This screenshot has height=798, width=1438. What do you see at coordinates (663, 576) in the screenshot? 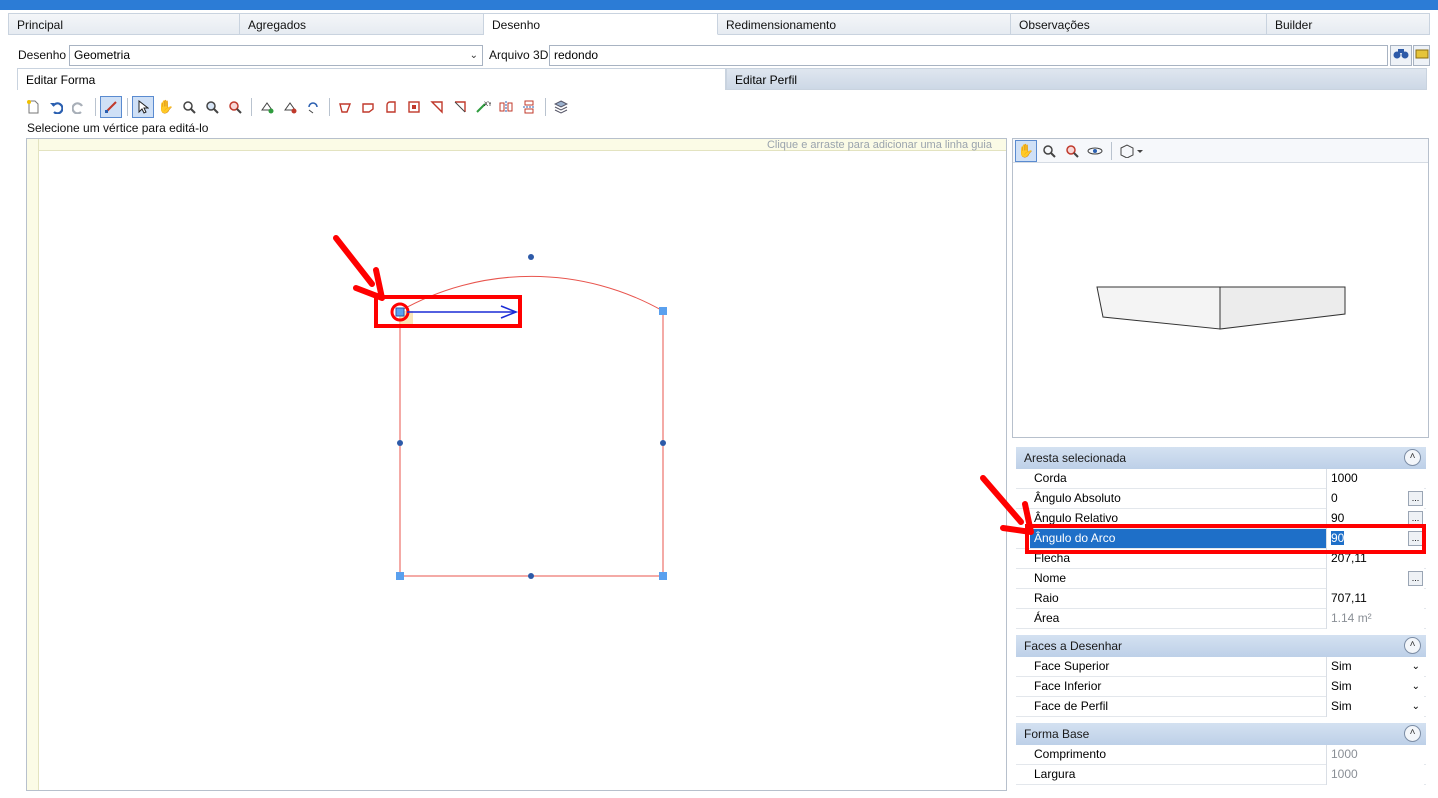
I see `vertex-handle-bottom-right` at bounding box center [663, 576].